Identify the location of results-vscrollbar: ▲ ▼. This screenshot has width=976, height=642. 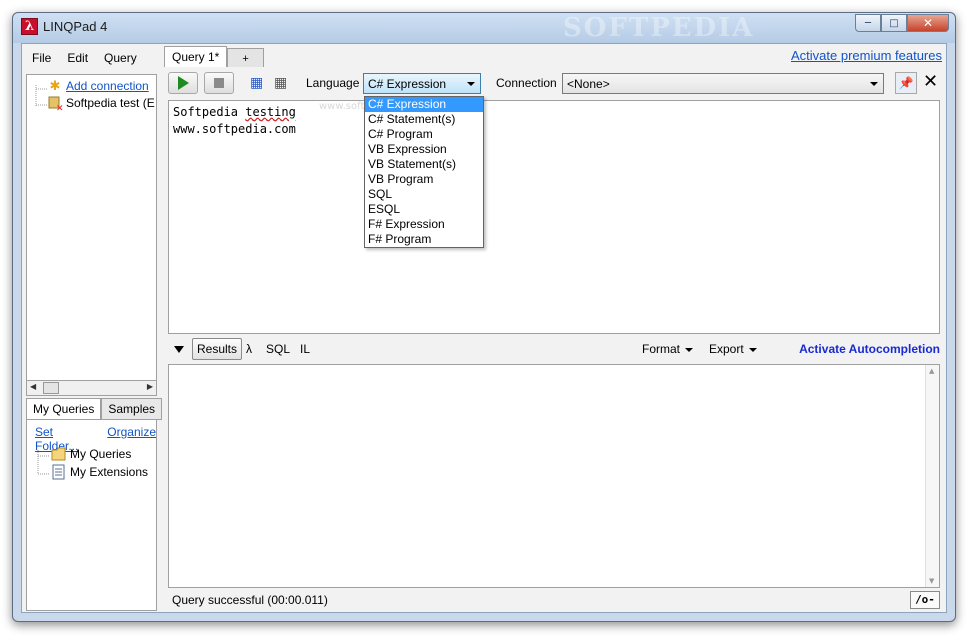
(932, 476).